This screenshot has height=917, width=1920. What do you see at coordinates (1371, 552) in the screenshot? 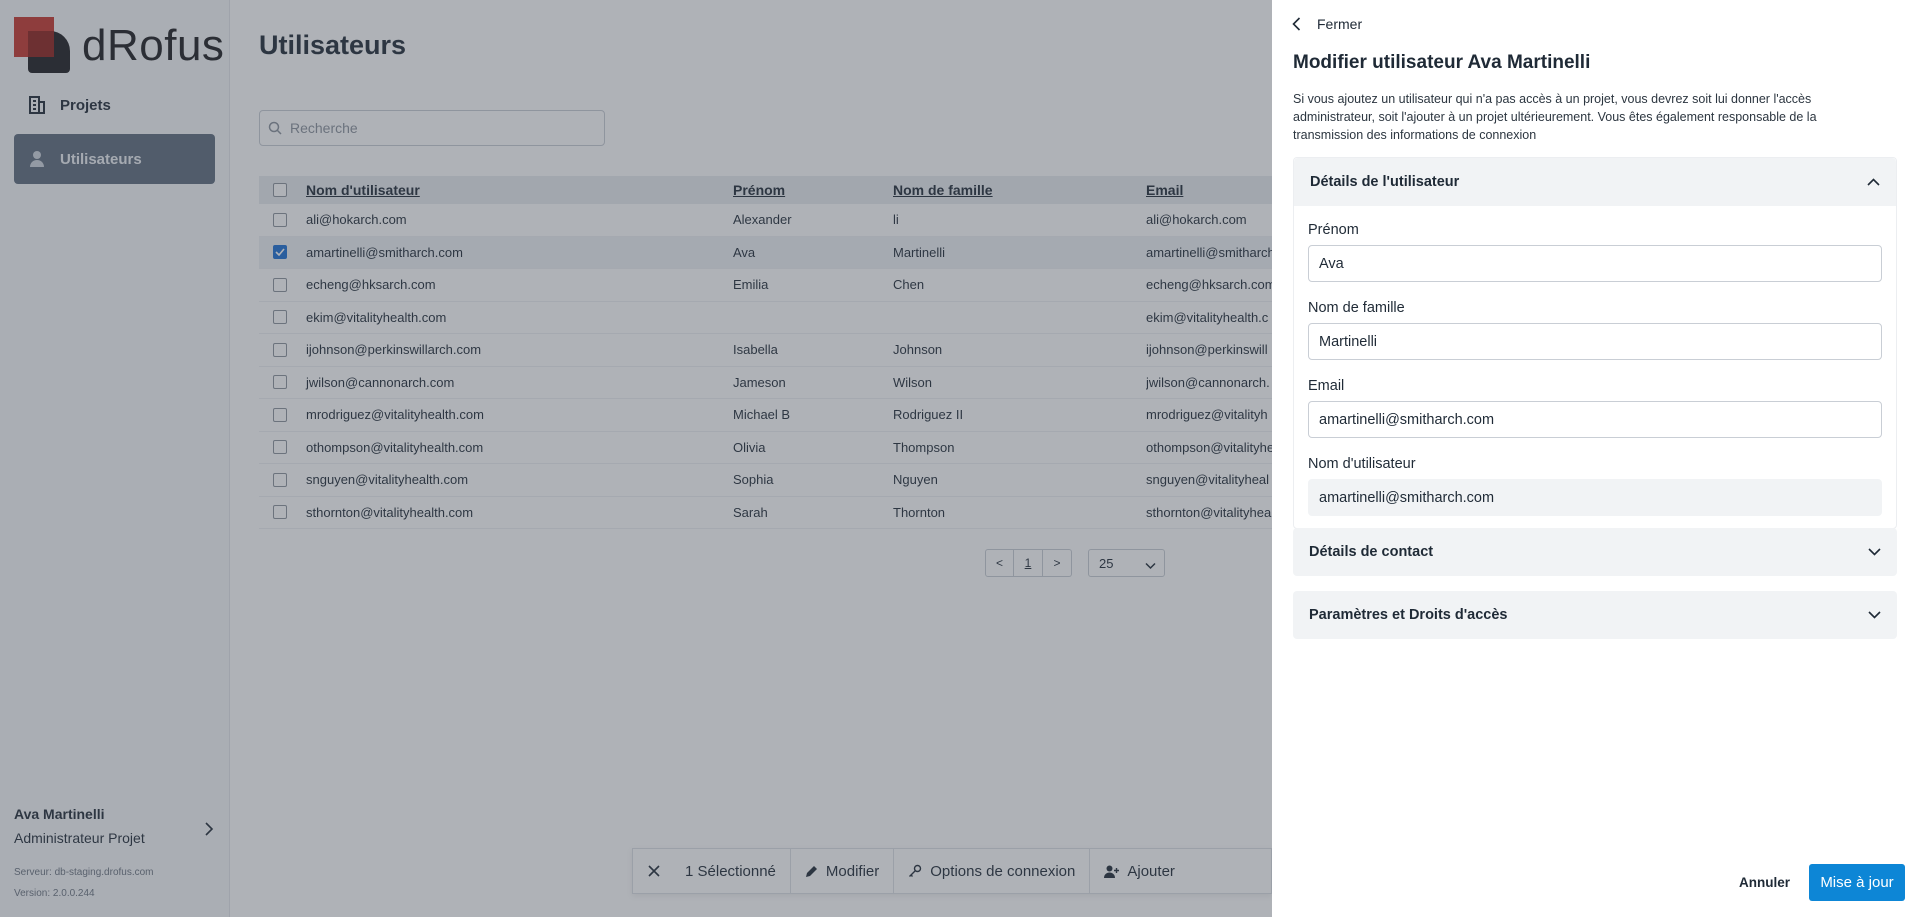
I see `contact-details-title: Détails de contact` at bounding box center [1371, 552].